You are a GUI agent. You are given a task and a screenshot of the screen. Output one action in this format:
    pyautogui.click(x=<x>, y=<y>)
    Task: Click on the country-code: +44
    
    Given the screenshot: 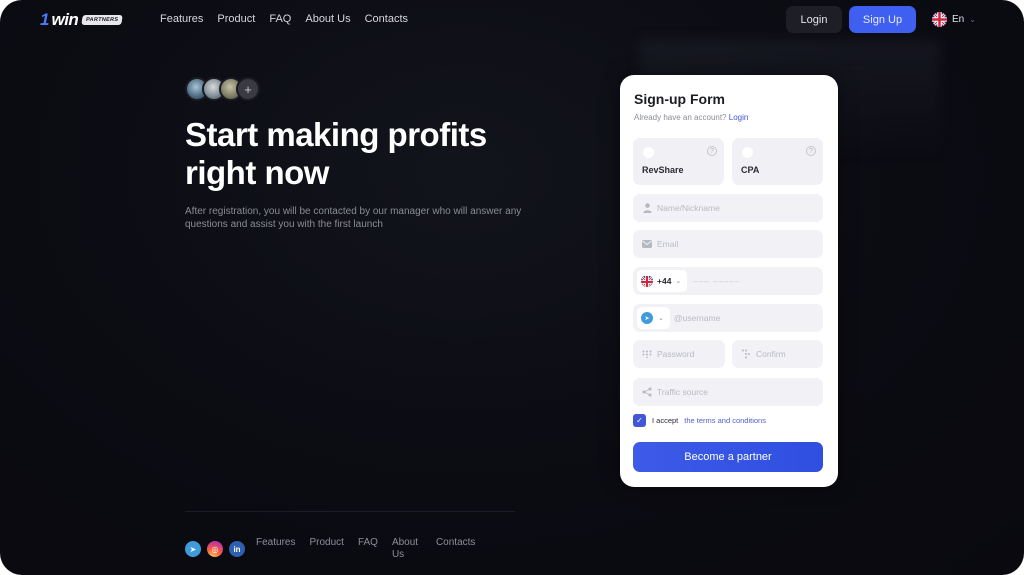 What is the action you would take?
    pyautogui.click(x=664, y=281)
    